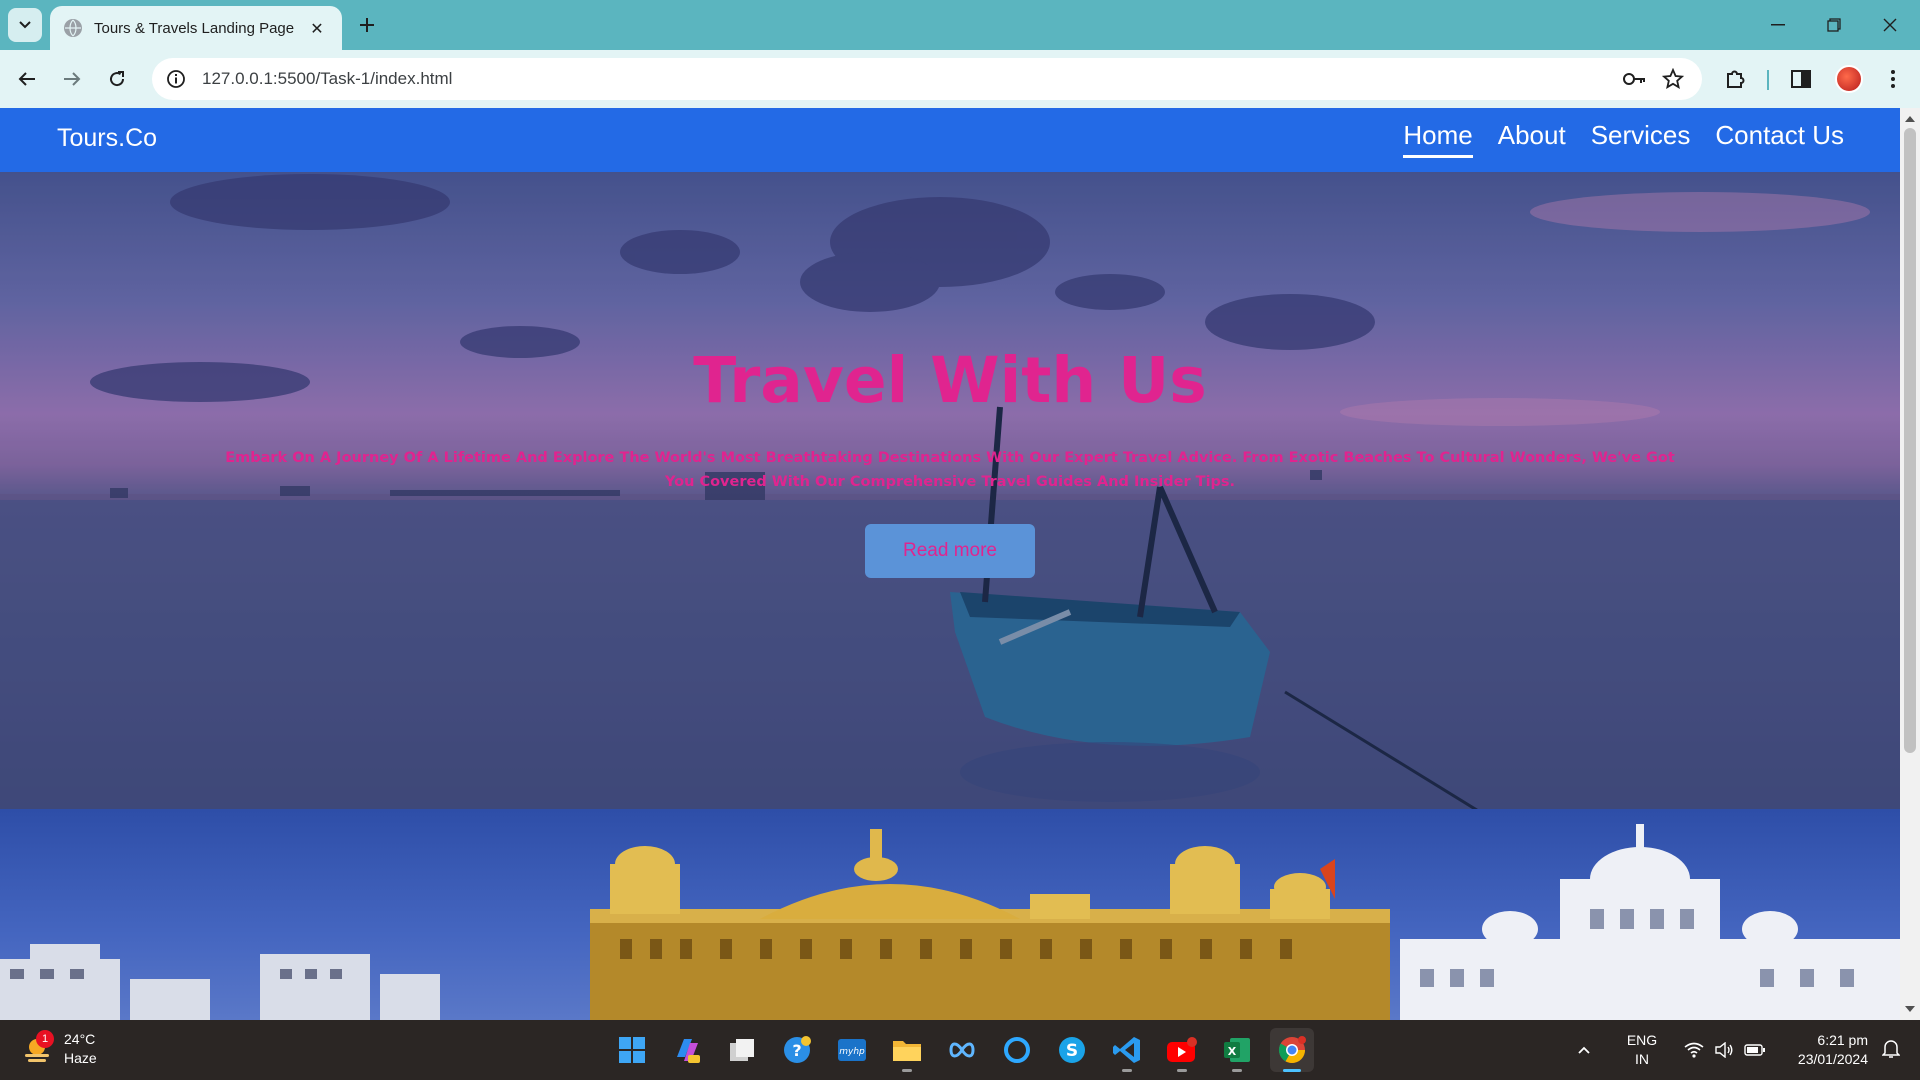 The height and width of the screenshot is (1080, 1920). I want to click on svg-text: S, so click(1072, 1051).